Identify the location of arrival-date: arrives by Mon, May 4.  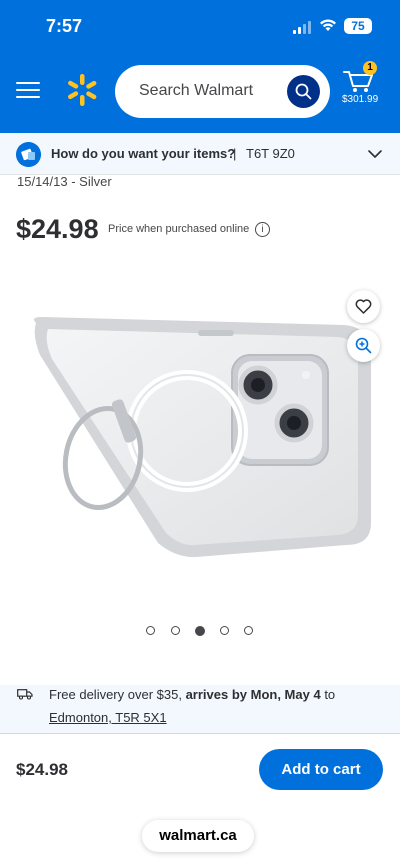
(253, 694).